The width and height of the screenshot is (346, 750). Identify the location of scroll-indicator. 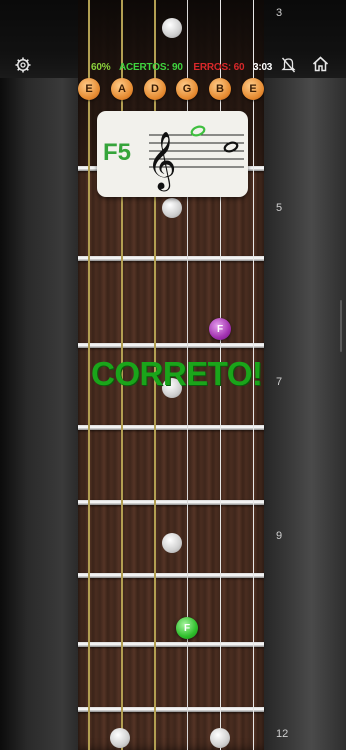
(341, 326).